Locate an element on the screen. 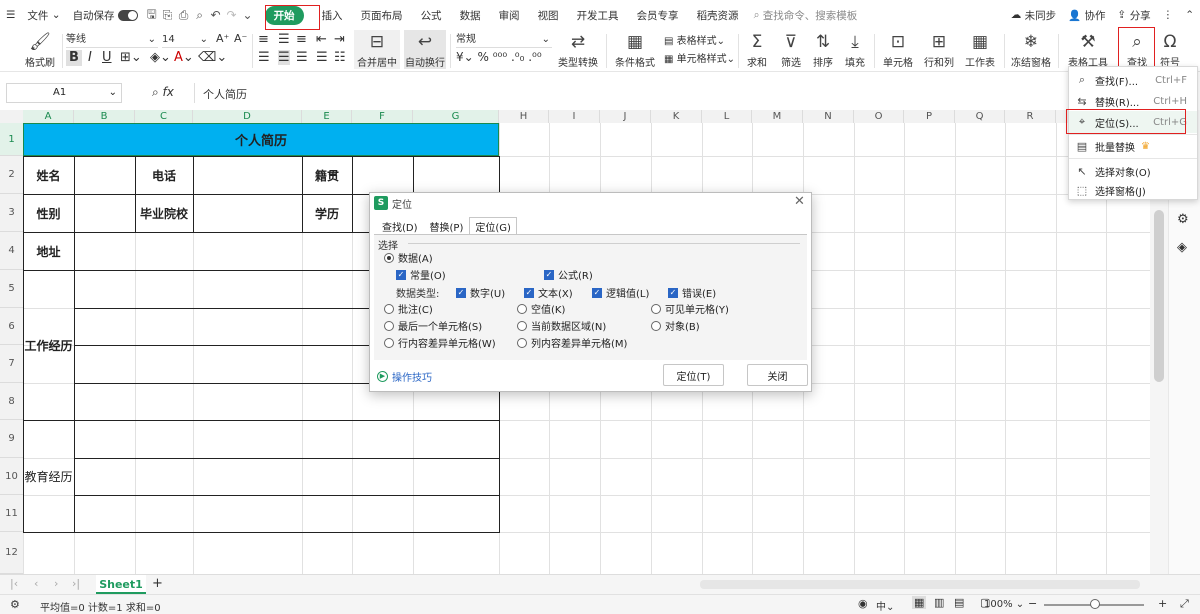 The image size is (1200, 614). radio-current-region: 当前数据区域(N) is located at coordinates (561, 325).